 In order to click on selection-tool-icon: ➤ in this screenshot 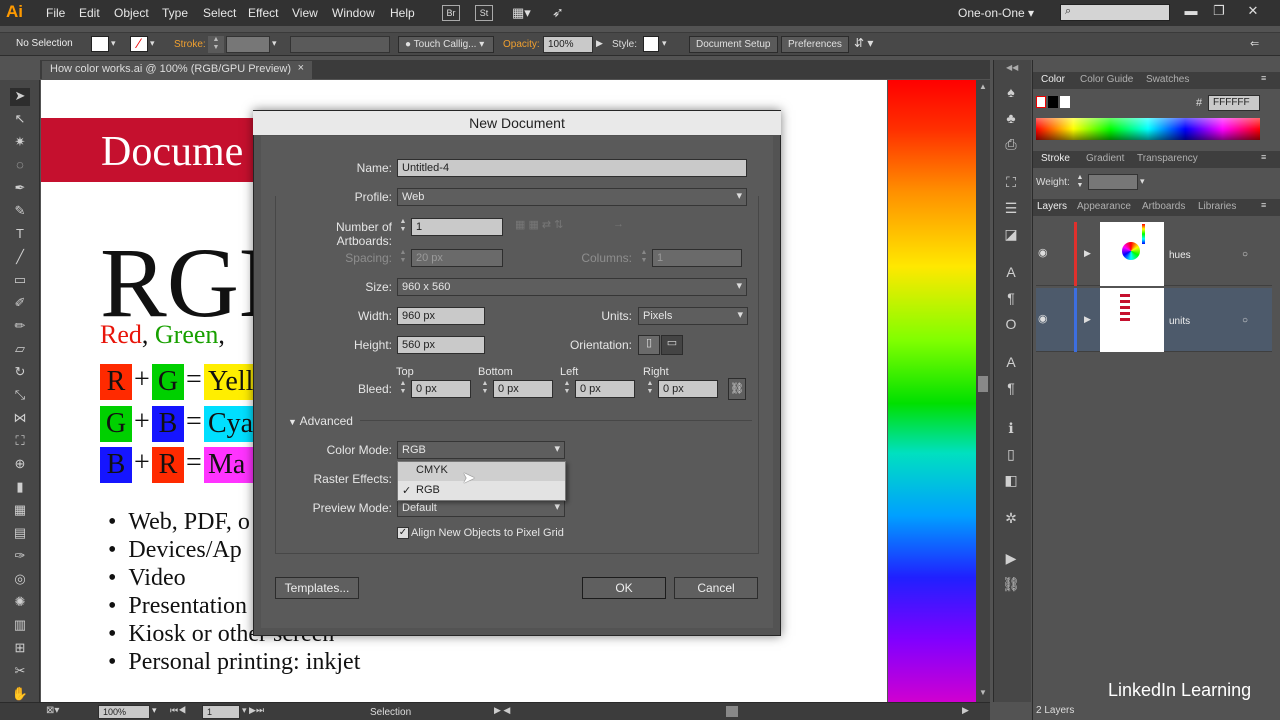, I will do `click(20, 97)`.